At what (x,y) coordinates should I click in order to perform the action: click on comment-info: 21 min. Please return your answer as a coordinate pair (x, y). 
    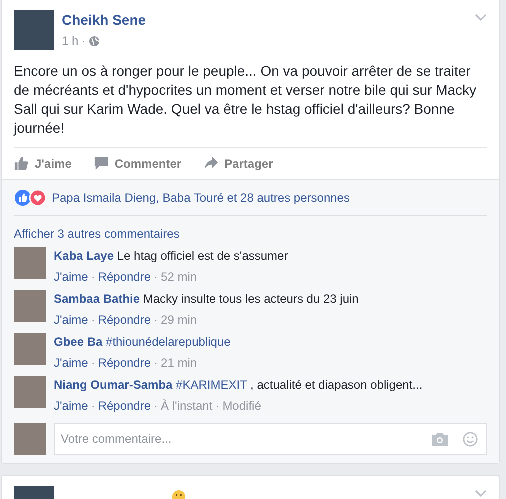
    Looking at the image, I should click on (179, 363).